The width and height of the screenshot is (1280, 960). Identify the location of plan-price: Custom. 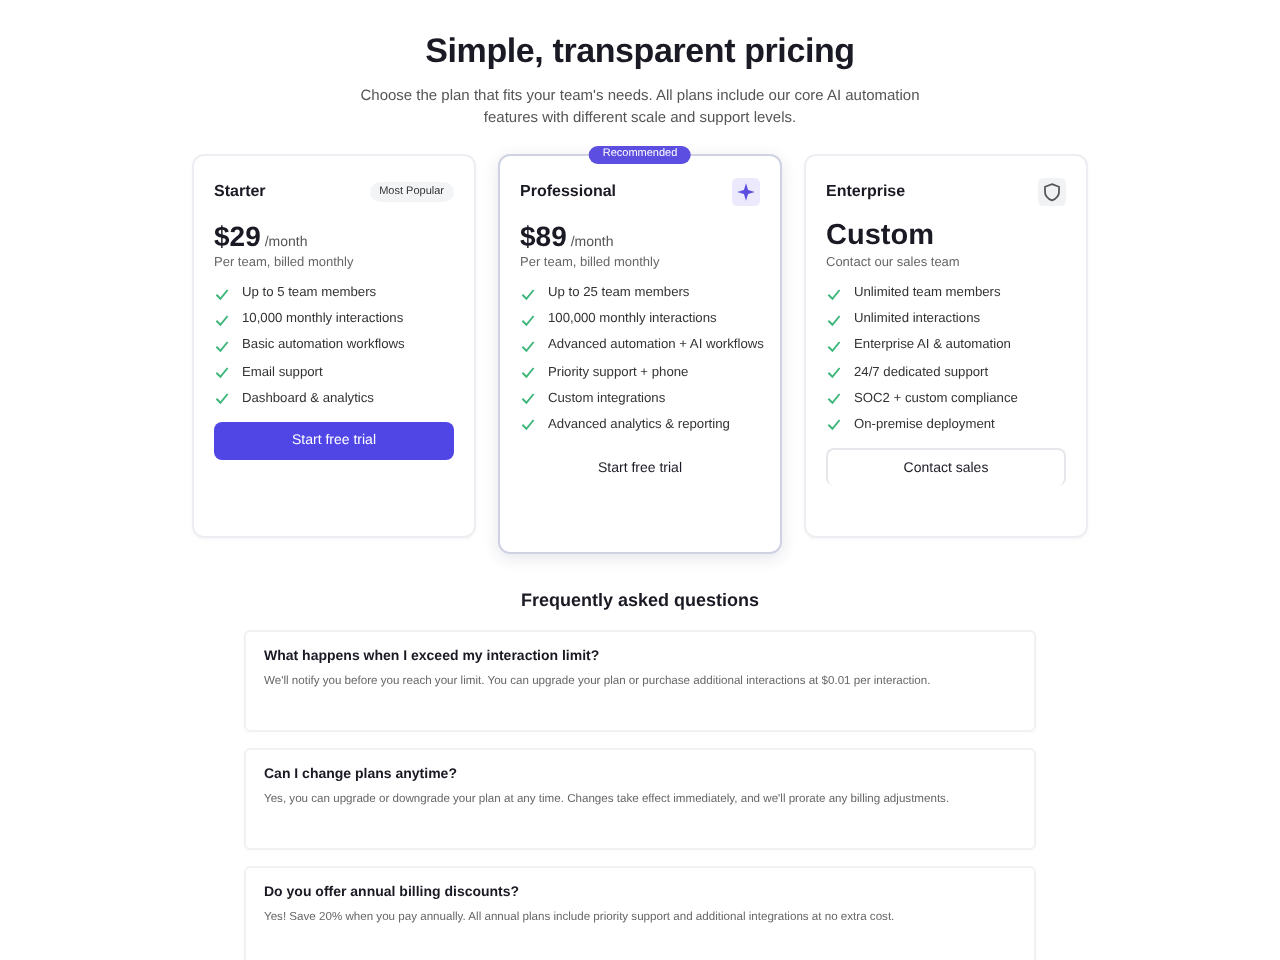
(880, 235).